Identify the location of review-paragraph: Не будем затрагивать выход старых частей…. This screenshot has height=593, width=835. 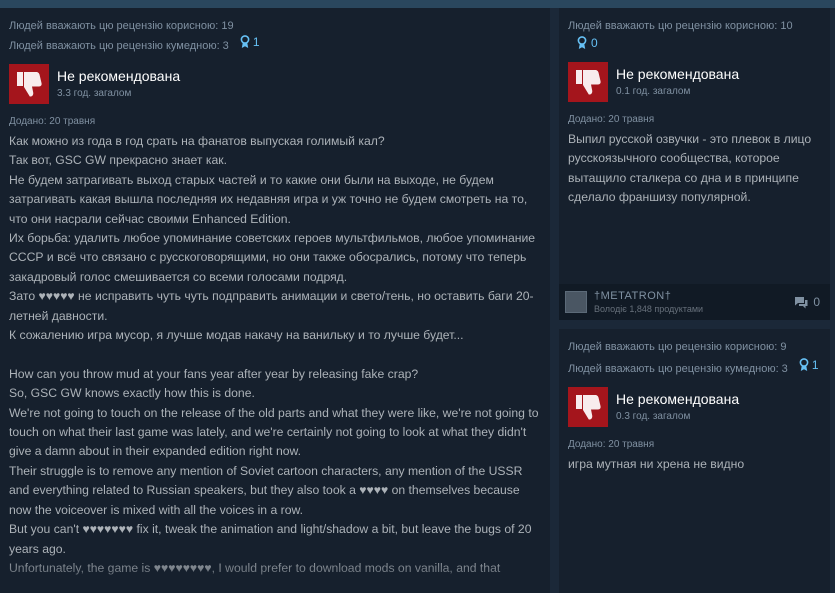
(268, 199).